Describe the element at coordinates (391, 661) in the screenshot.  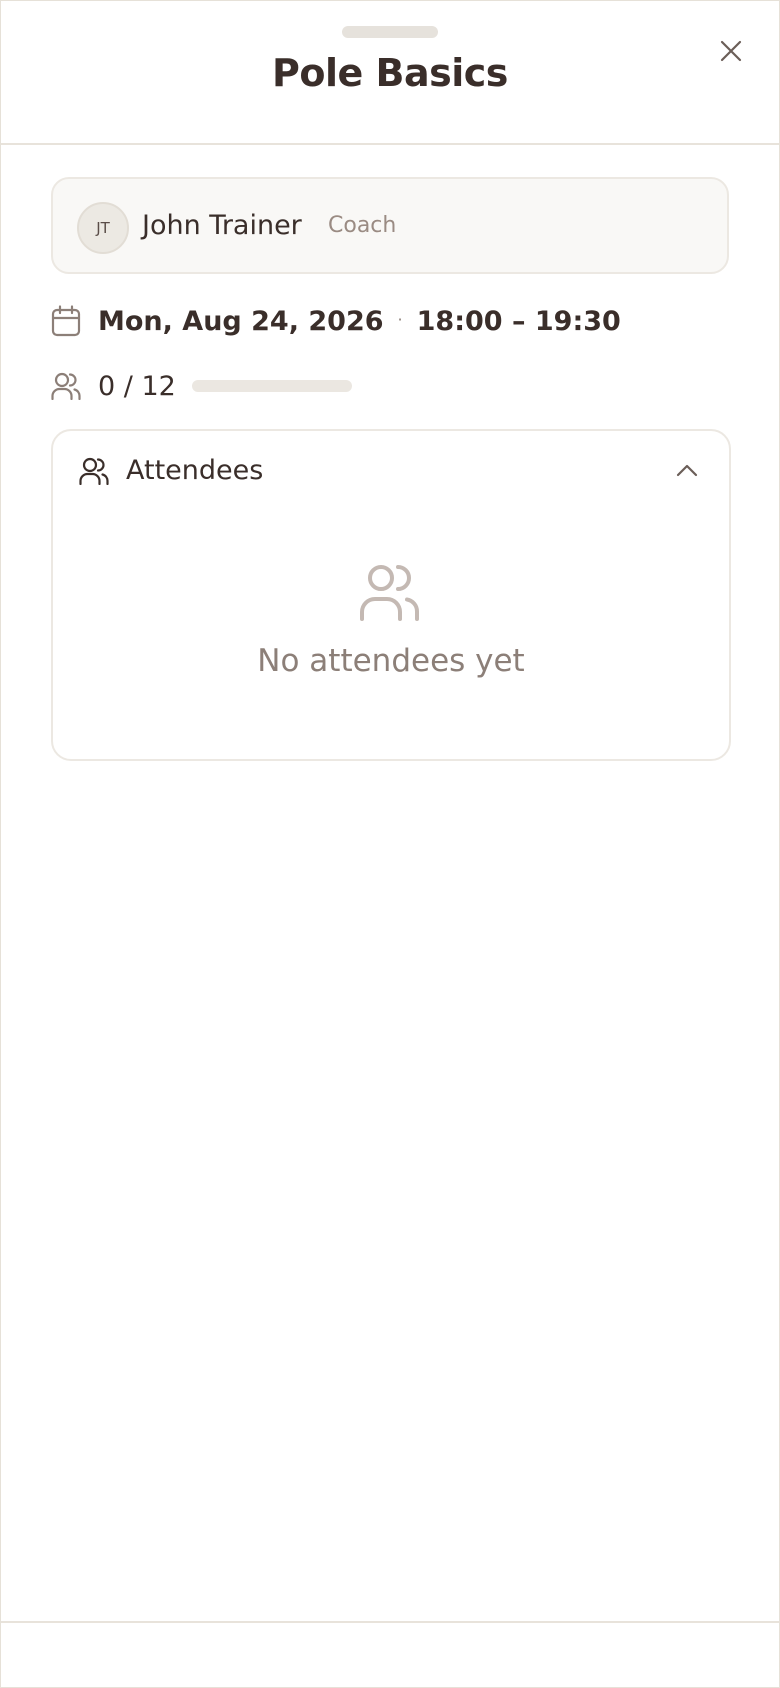
I see `empty-state-message: No attendees yet` at that location.